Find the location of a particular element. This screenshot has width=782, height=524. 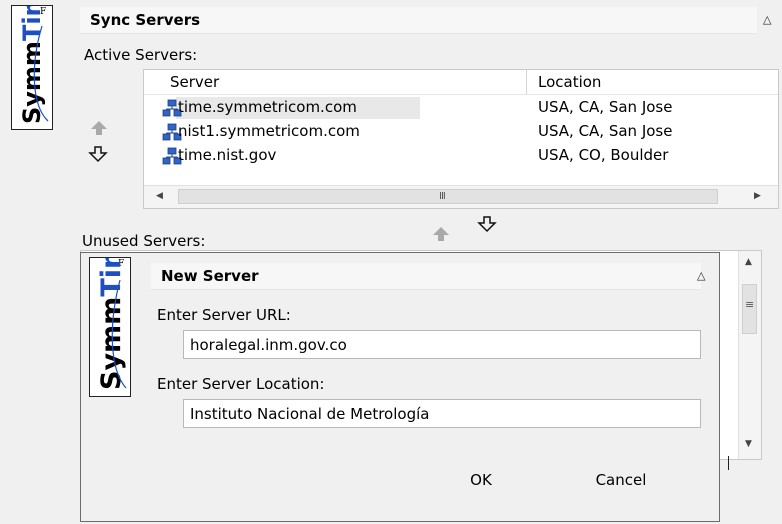

scrollbar-grip: III is located at coordinates (442, 196).